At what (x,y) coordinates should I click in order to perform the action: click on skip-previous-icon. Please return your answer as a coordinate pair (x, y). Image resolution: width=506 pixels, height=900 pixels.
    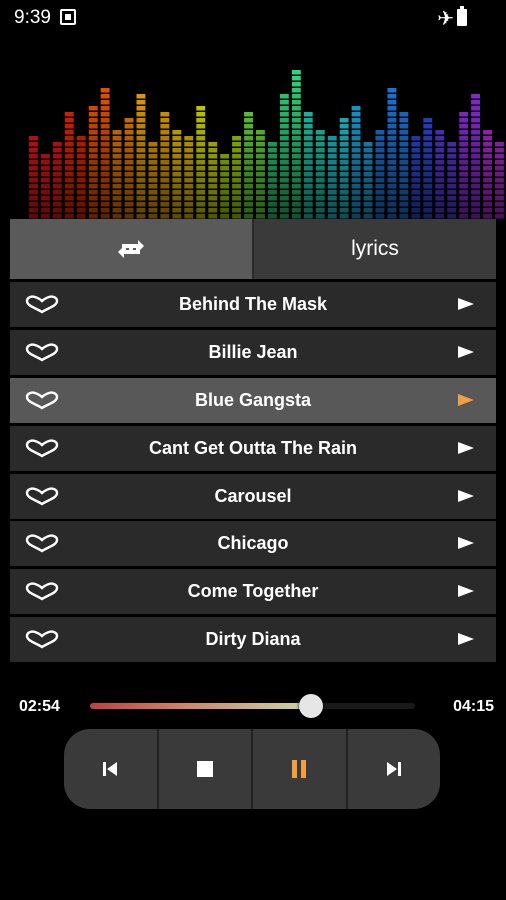
    Looking at the image, I should click on (110, 769).